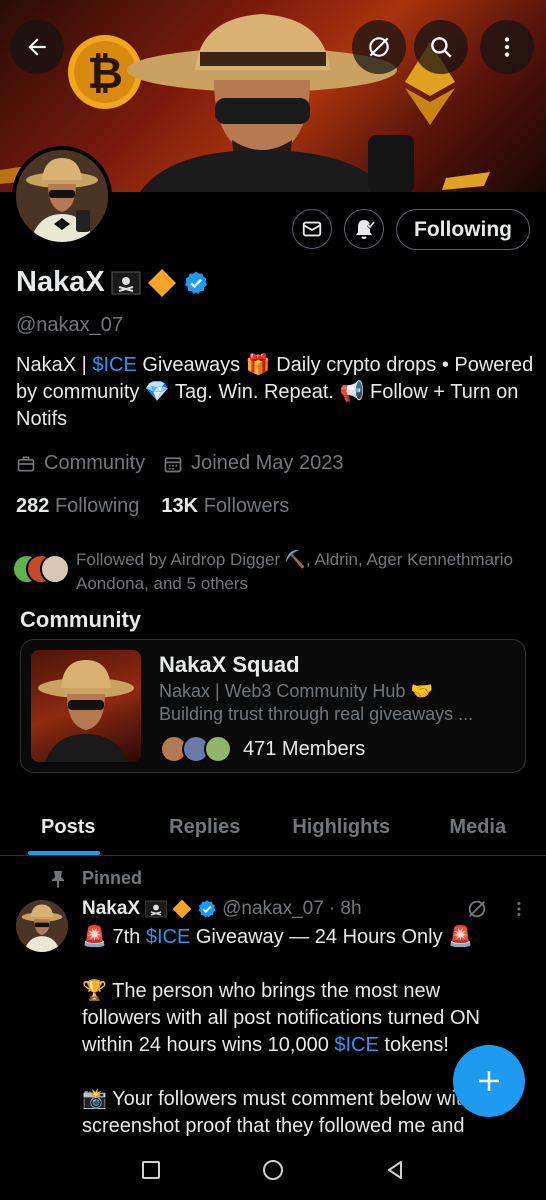 This screenshot has width=546, height=1200. I want to click on category-item: Community, so click(80, 463).